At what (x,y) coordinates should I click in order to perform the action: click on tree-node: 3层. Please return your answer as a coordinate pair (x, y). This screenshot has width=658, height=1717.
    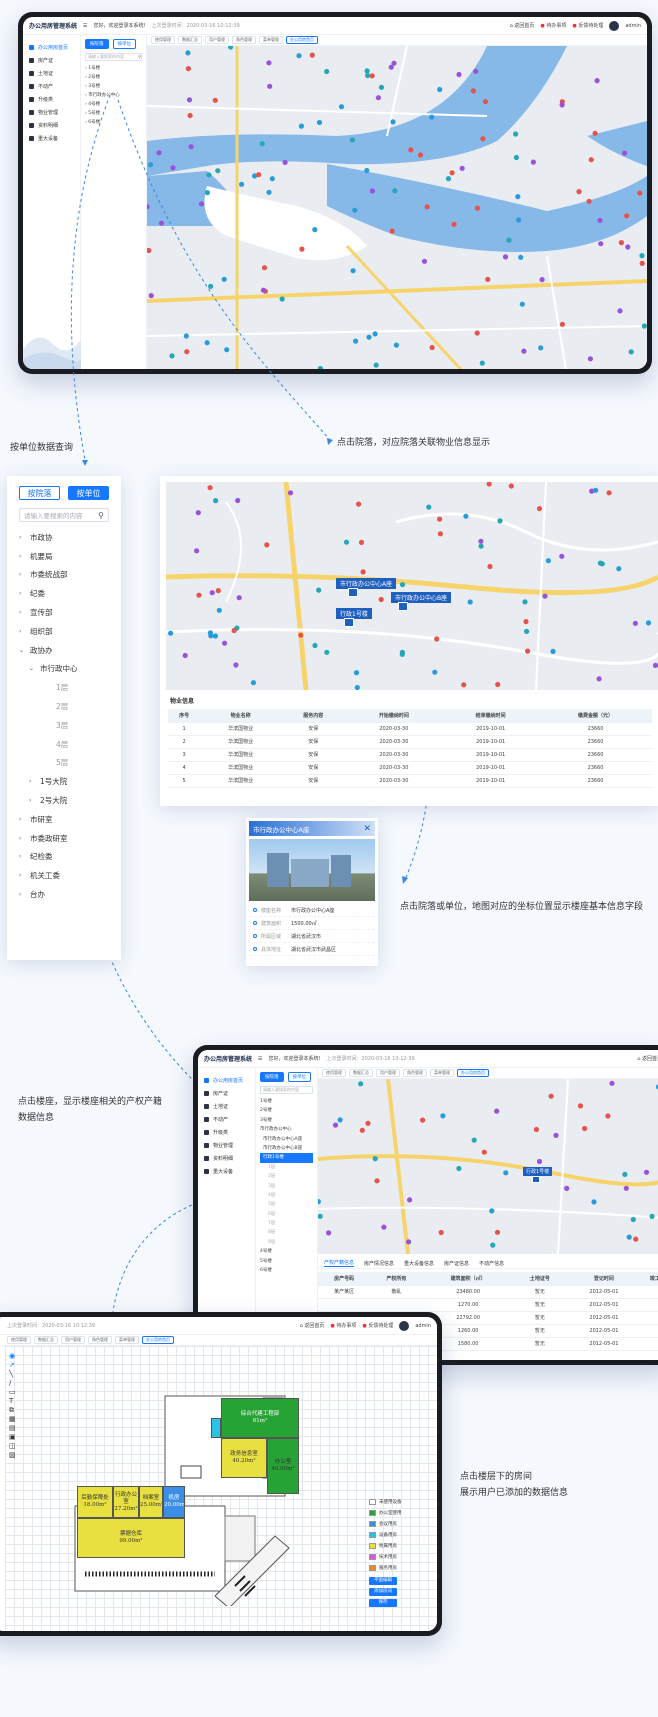
    Looking at the image, I should click on (64, 725).